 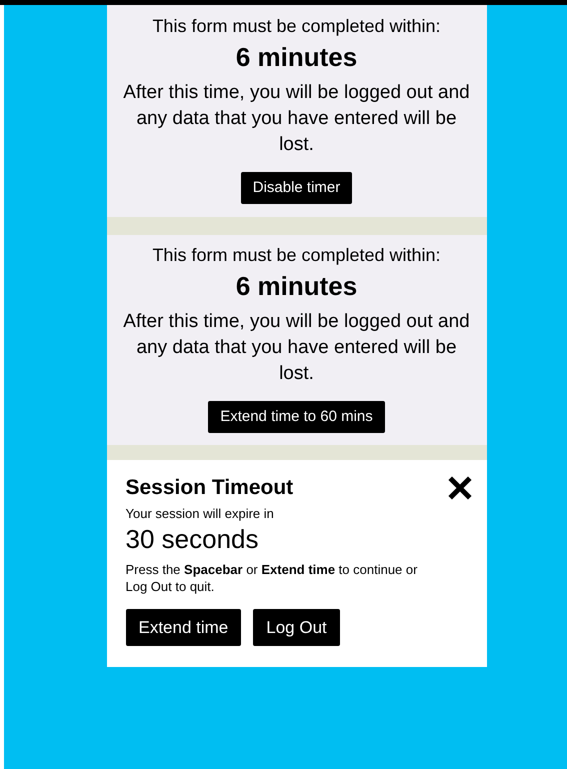 I want to click on countdown-text: 30 seconds, so click(x=193, y=539).